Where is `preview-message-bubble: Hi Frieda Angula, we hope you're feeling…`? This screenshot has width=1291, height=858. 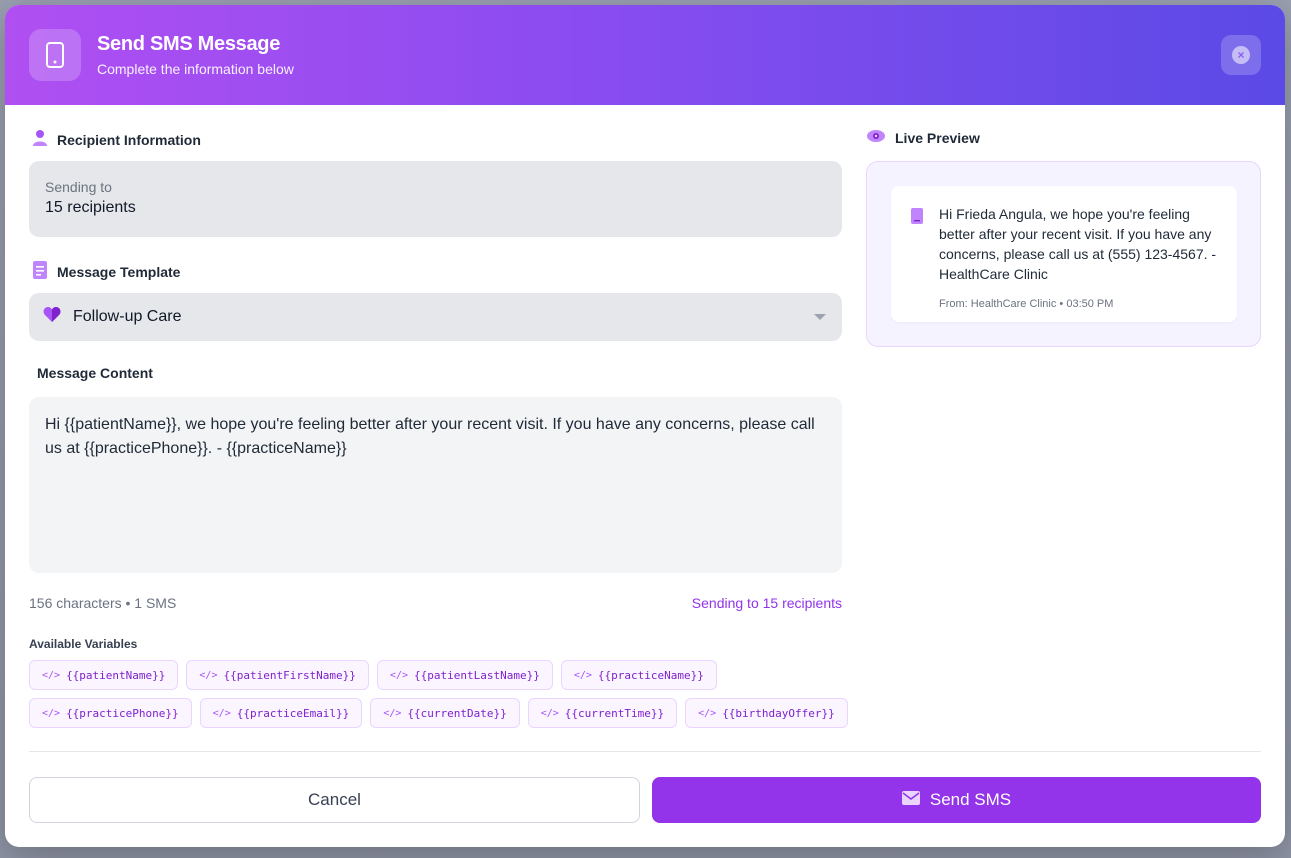 preview-message-bubble: Hi Frieda Angula, we hope you're feeling… is located at coordinates (1064, 254).